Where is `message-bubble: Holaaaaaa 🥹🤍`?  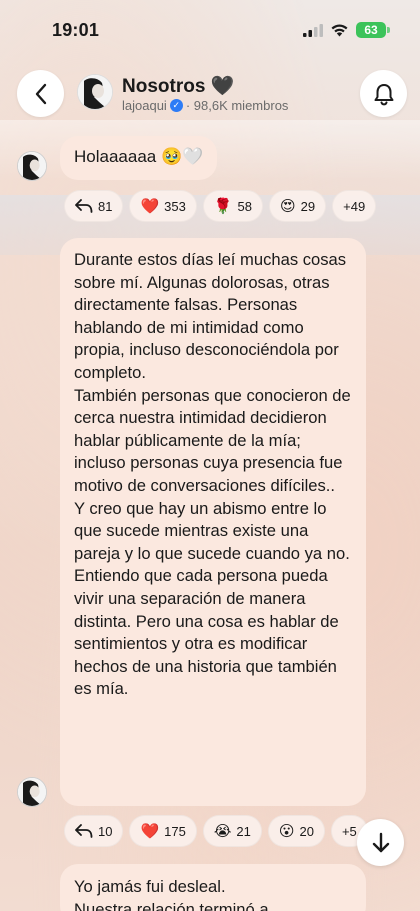
message-bubble: Holaaaaaa 🥹🤍 is located at coordinates (139, 158).